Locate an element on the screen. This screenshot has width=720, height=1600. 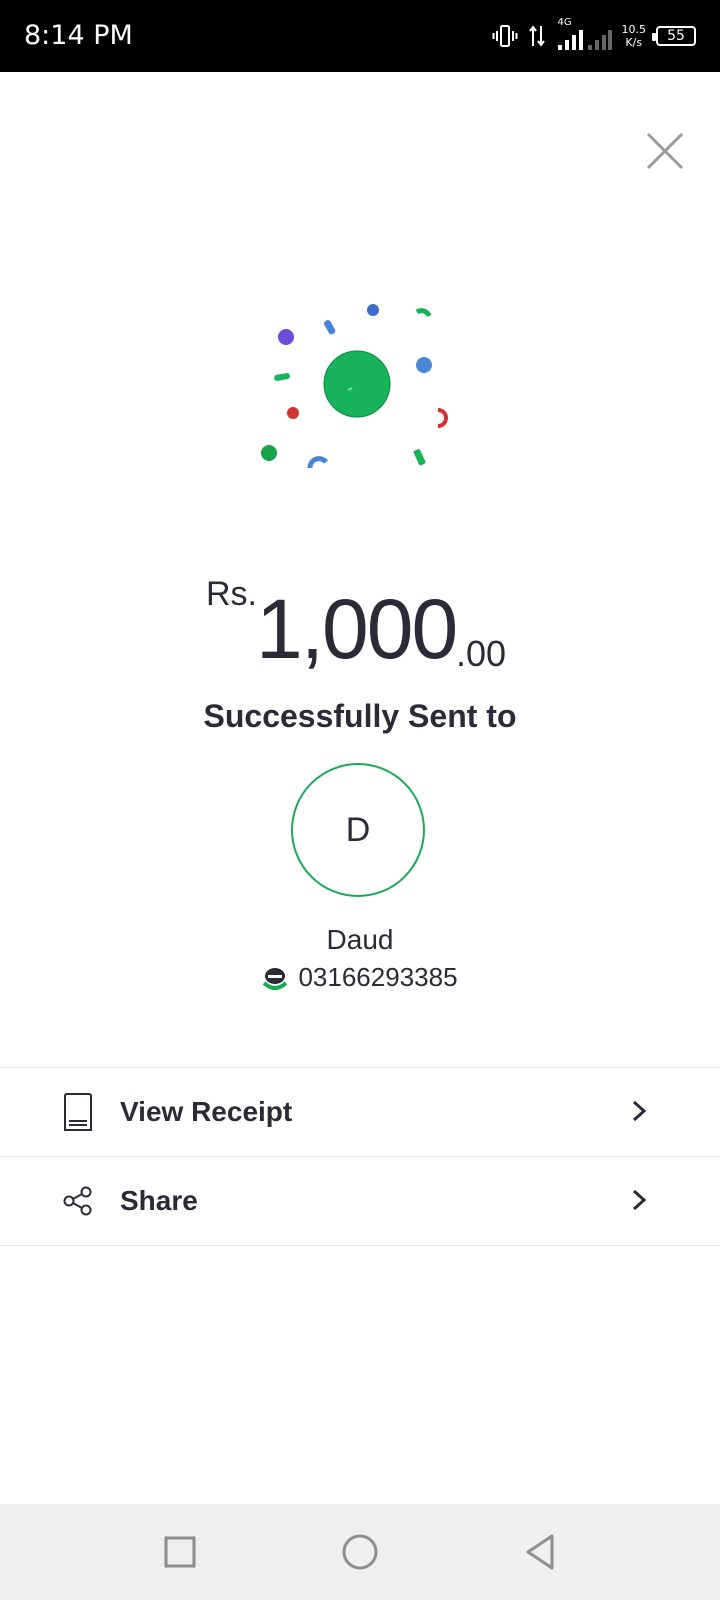
amount-minor: .00 is located at coordinates (481, 653).